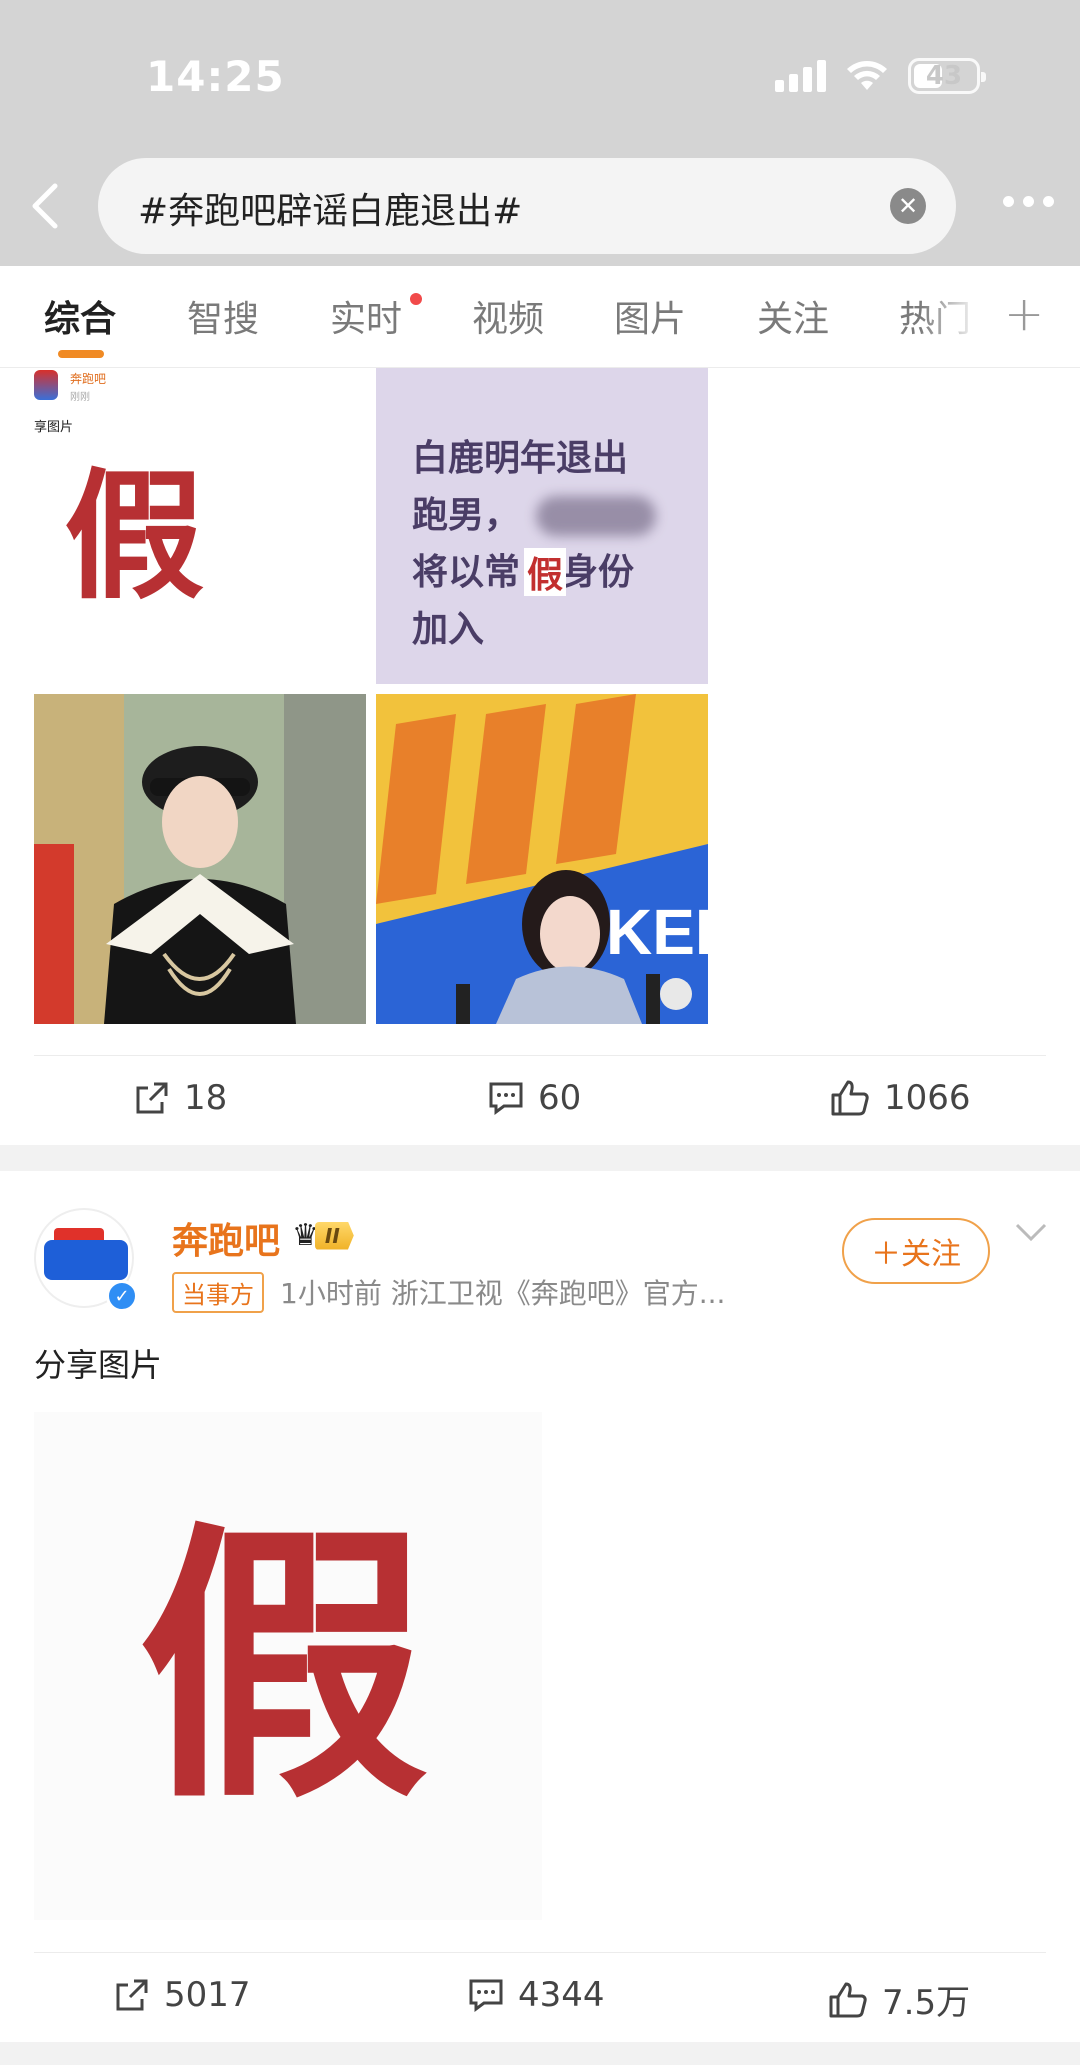 The height and width of the screenshot is (2065, 1080). What do you see at coordinates (927, 1098) in the screenshot?
I see `like-count: 1066` at bounding box center [927, 1098].